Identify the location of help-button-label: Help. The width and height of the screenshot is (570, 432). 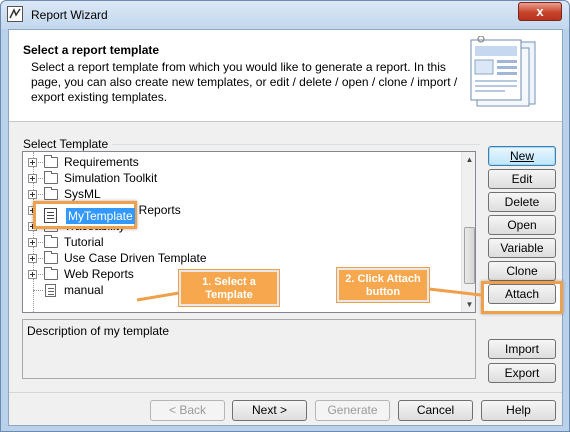
(518, 410).